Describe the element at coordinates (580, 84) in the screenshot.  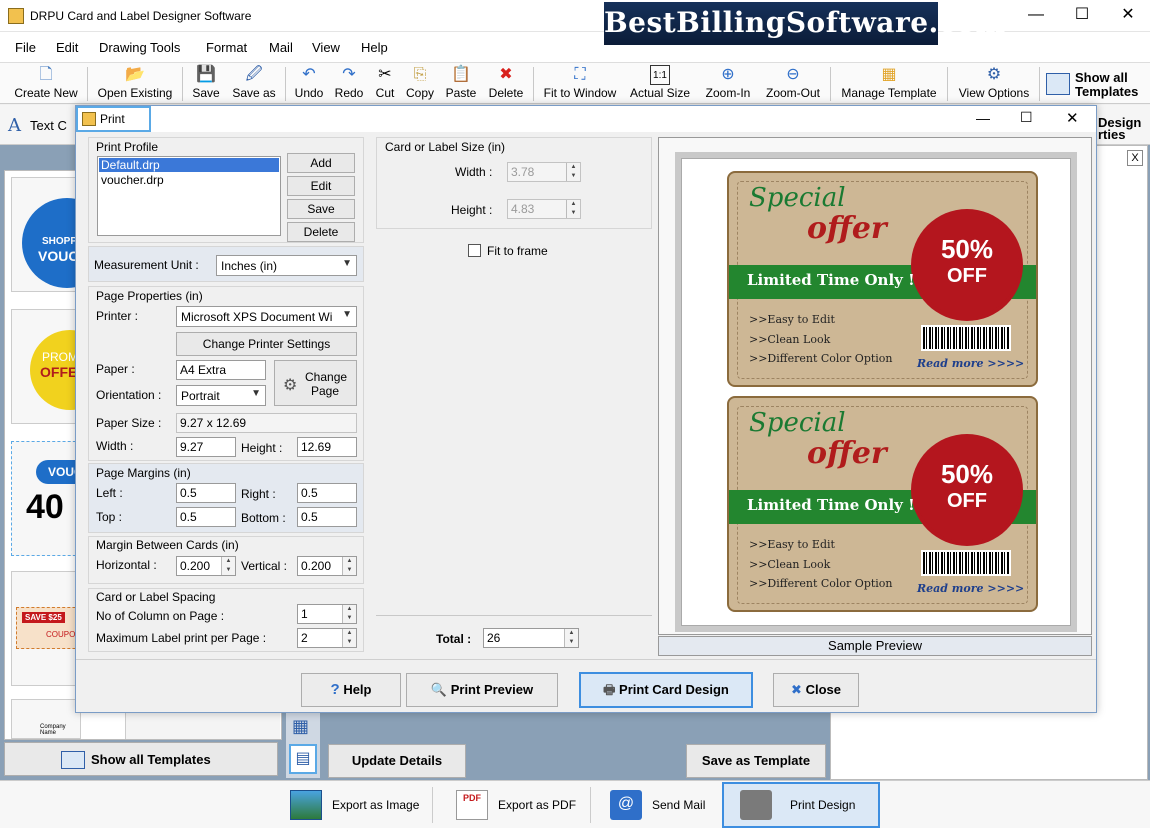
I see `fit-to-window-button: ⛶ Fit to Window` at that location.